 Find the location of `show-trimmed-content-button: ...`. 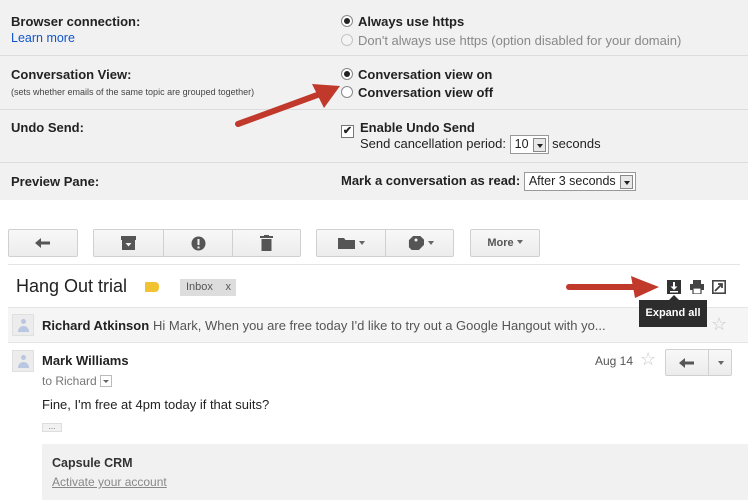

show-trimmed-content-button: ... is located at coordinates (52, 427).